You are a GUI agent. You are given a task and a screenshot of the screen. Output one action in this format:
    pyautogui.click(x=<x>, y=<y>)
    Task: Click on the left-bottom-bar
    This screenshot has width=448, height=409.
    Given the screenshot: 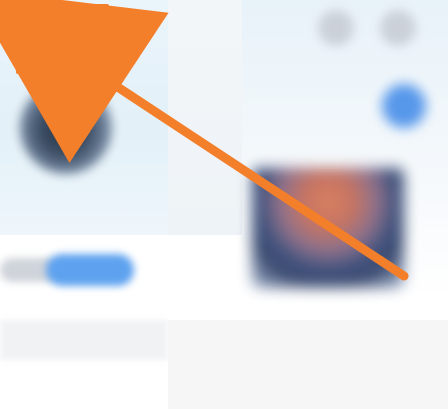 What is the action you would take?
    pyautogui.click(x=84, y=340)
    